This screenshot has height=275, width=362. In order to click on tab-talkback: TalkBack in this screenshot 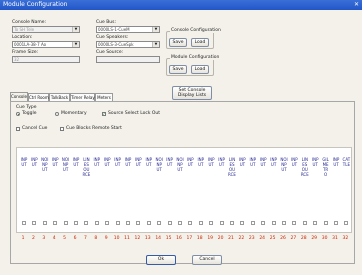, I will do `click(59, 97)`.